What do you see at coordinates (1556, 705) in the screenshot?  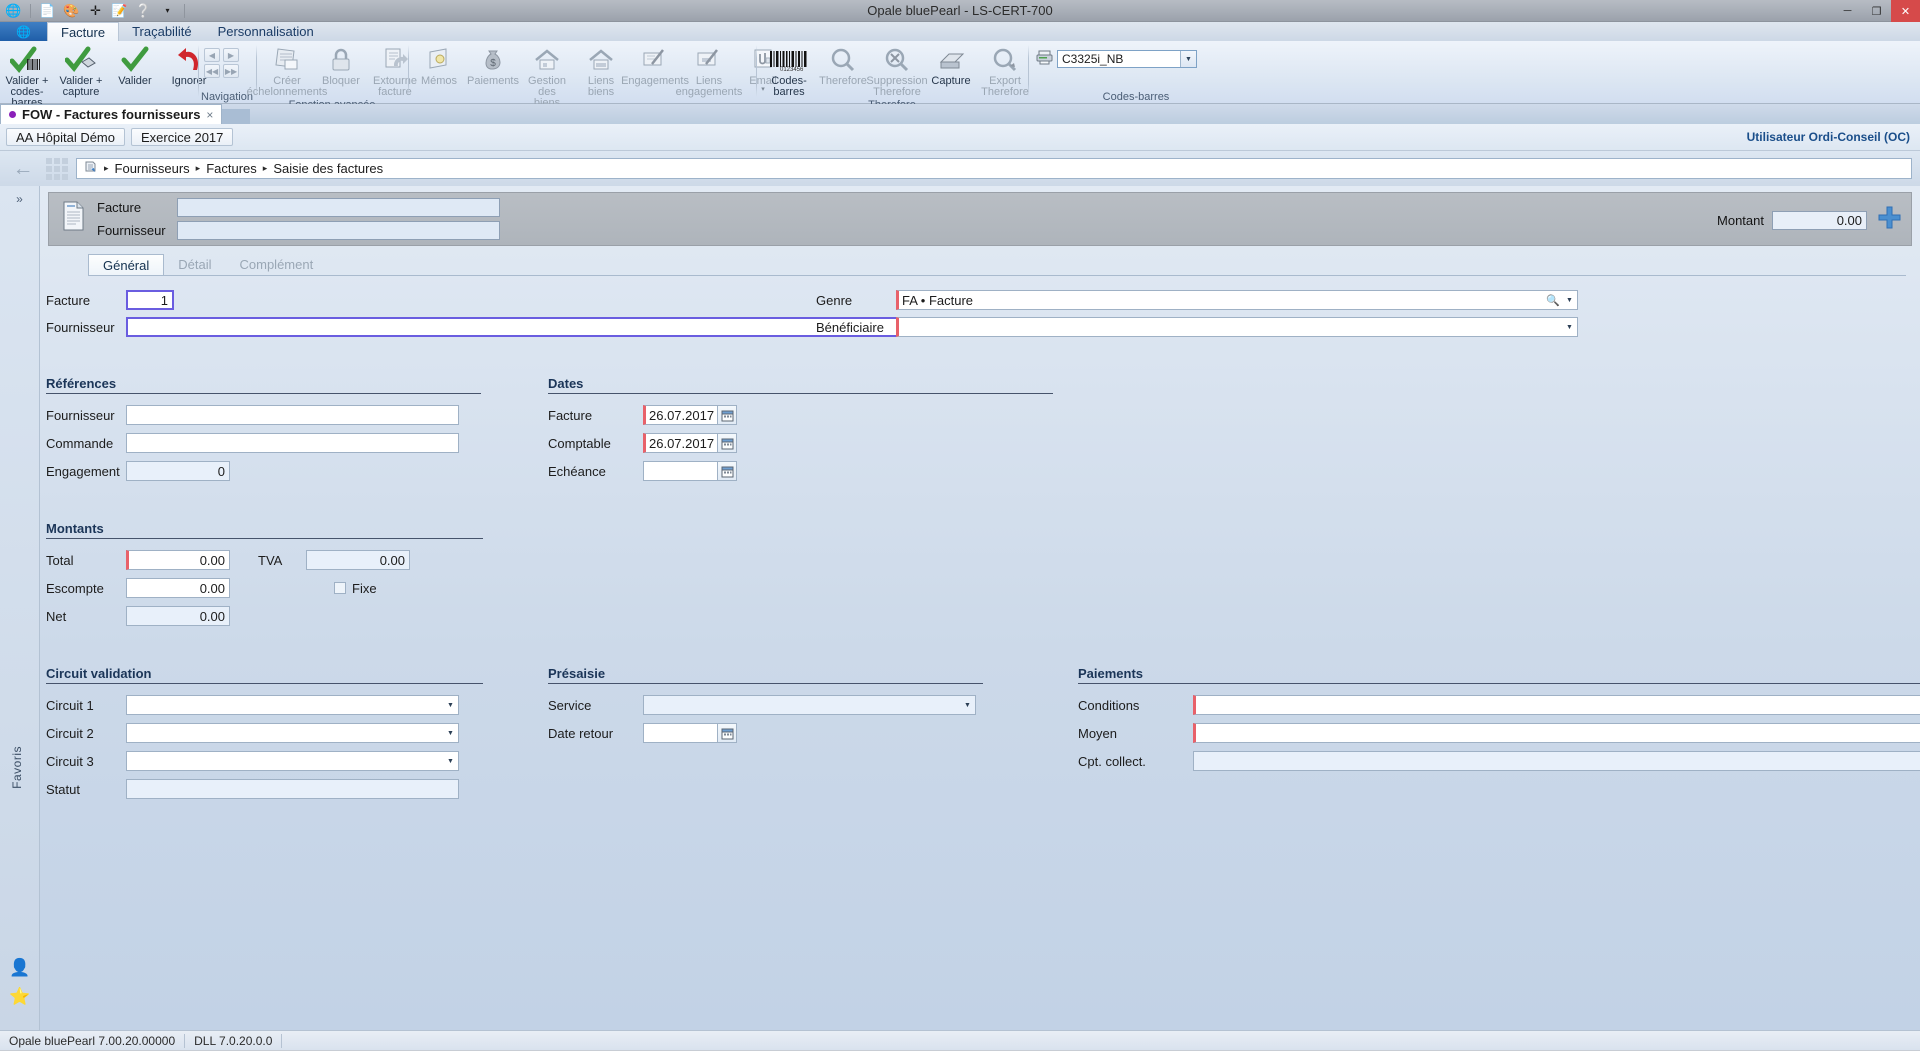 I see `conditions-select: ▼` at bounding box center [1556, 705].